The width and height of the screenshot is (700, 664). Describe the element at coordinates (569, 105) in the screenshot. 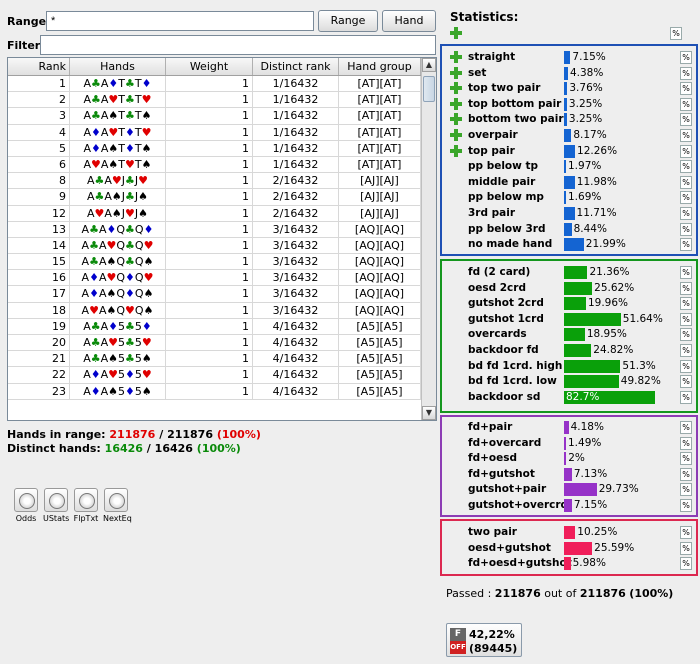

I see `stat-row: top bottom pair 3.25%%` at that location.